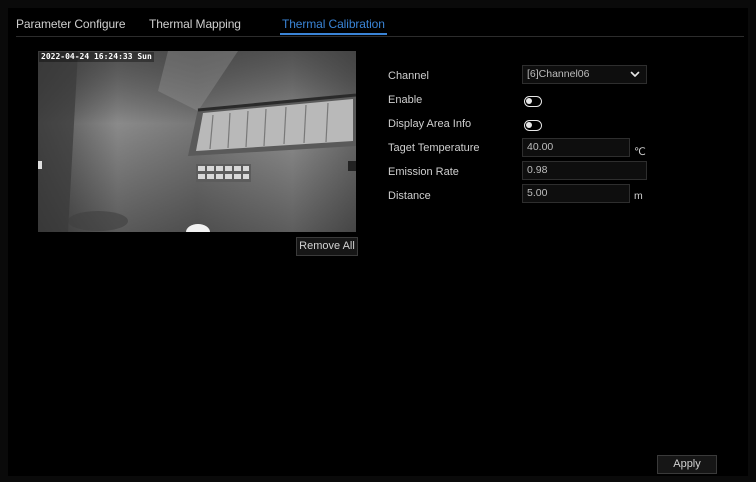  Describe the element at coordinates (409, 196) in the screenshot. I see `distance-label: Distance` at that location.